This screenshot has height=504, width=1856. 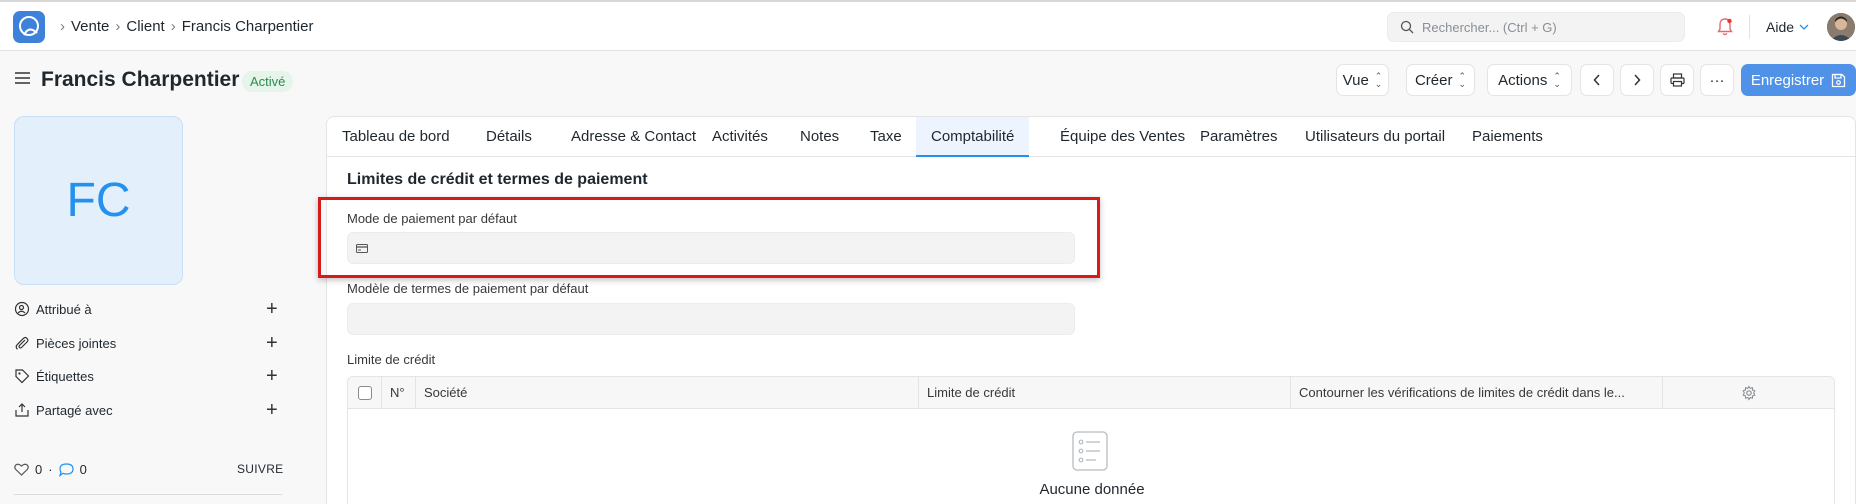 What do you see at coordinates (633, 137) in the screenshot?
I see `tab-address-contact: Adresse & Contact` at bounding box center [633, 137].